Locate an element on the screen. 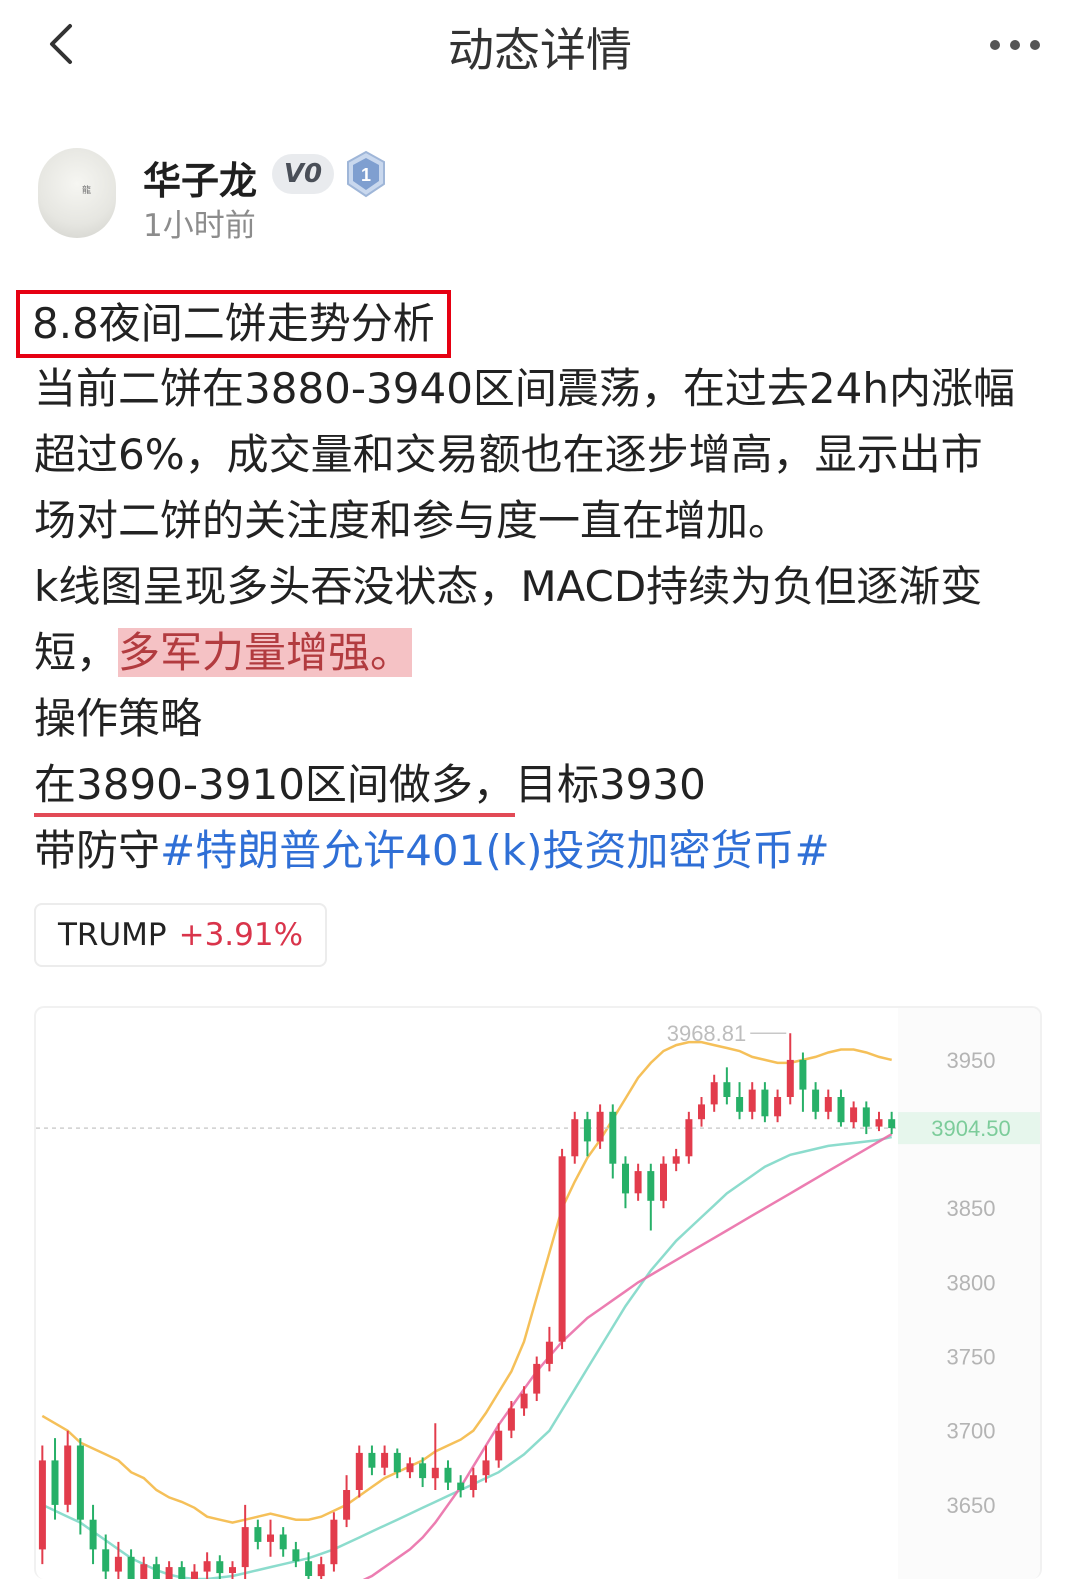 Image resolution: width=1080 pixels, height=1579 pixels. post-text-line: 带防守#特朗普允许401(k)投资加密货币# is located at coordinates (539, 851).